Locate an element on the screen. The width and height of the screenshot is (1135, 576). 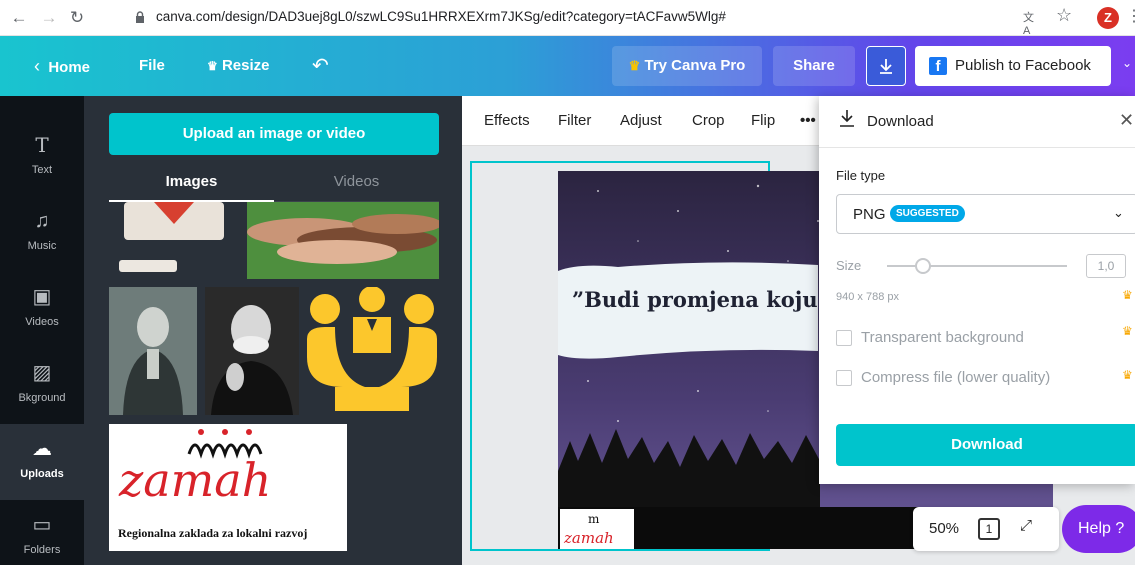
size-label: Size is located at coordinates (849, 265).